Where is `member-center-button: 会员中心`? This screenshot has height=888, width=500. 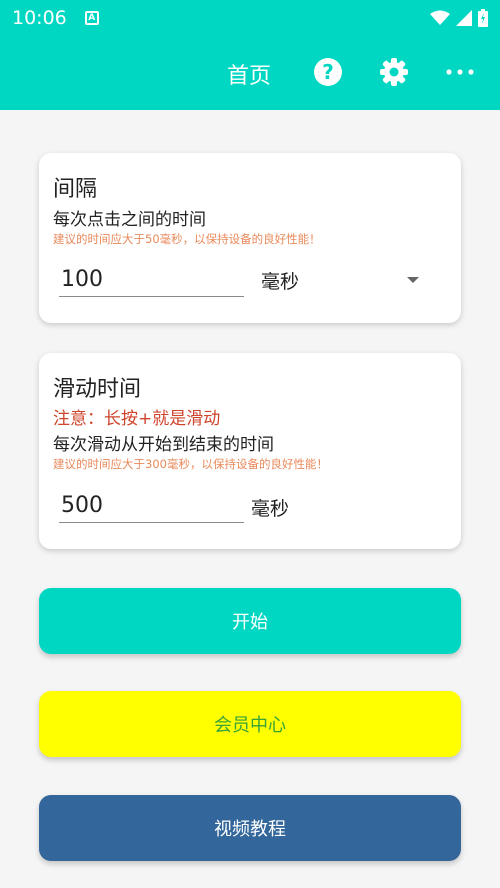 member-center-button: 会员中心 is located at coordinates (250, 724).